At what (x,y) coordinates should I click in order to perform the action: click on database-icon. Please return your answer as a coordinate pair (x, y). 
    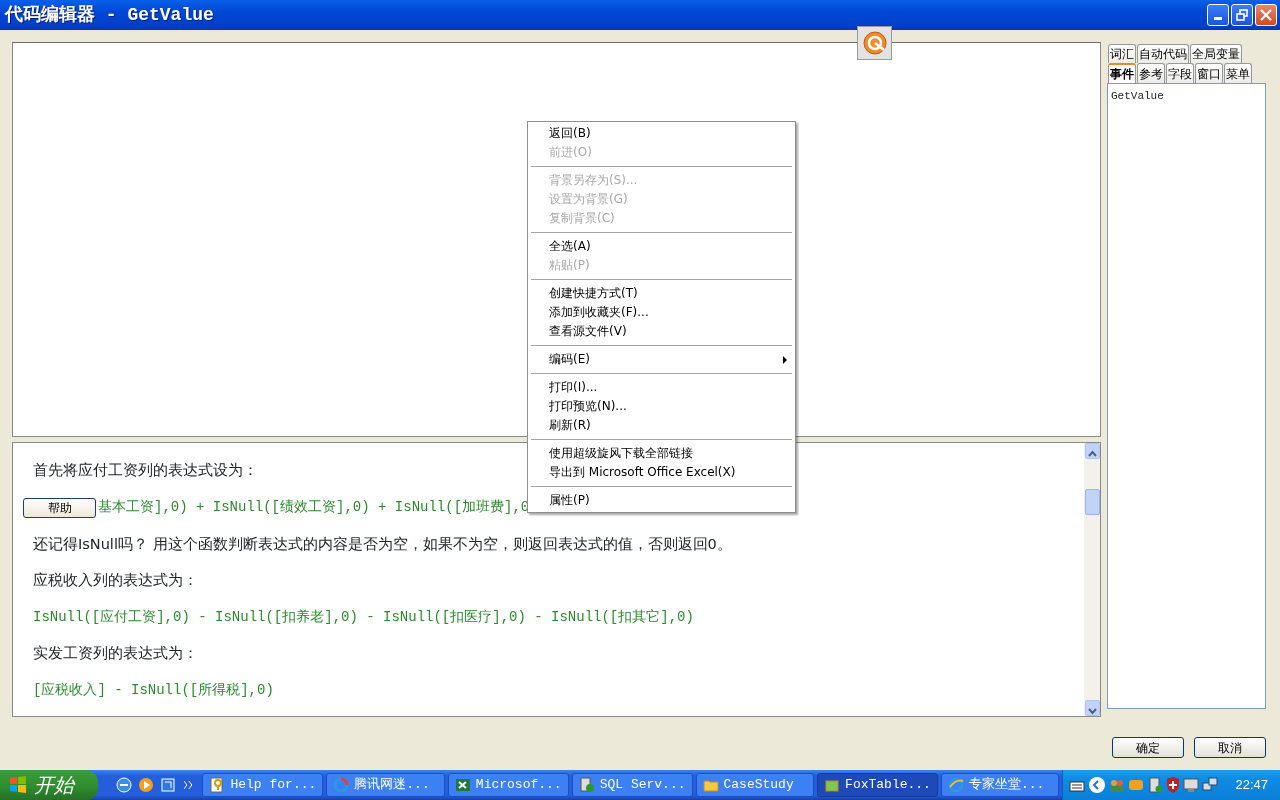
    Looking at the image, I should click on (586, 785).